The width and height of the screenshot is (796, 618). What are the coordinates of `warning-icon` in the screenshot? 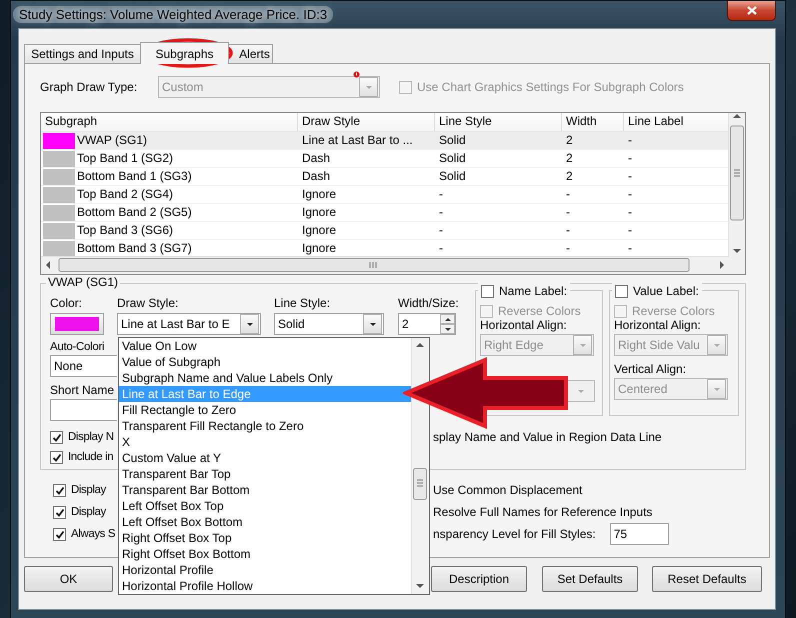 It's located at (356, 74).